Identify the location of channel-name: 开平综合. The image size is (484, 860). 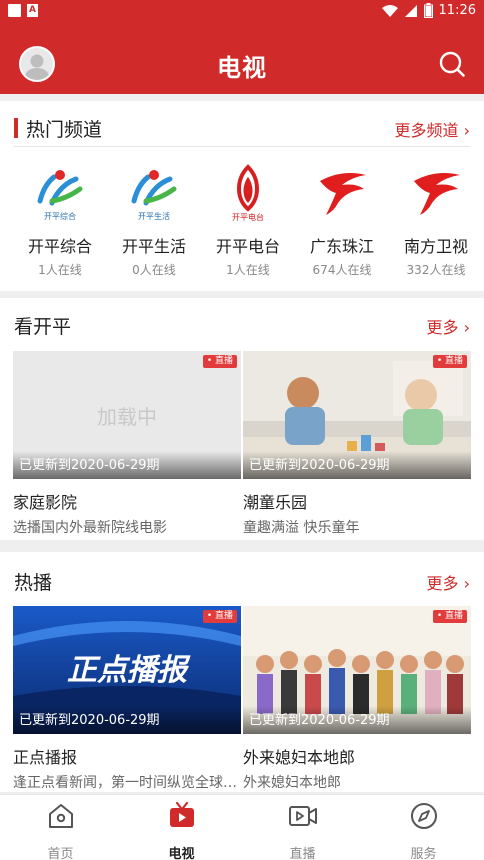
(59, 246).